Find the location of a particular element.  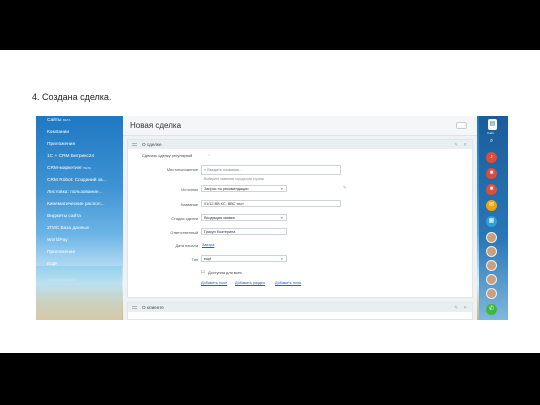

calendar-icon: ▦ is located at coordinates (491, 221).